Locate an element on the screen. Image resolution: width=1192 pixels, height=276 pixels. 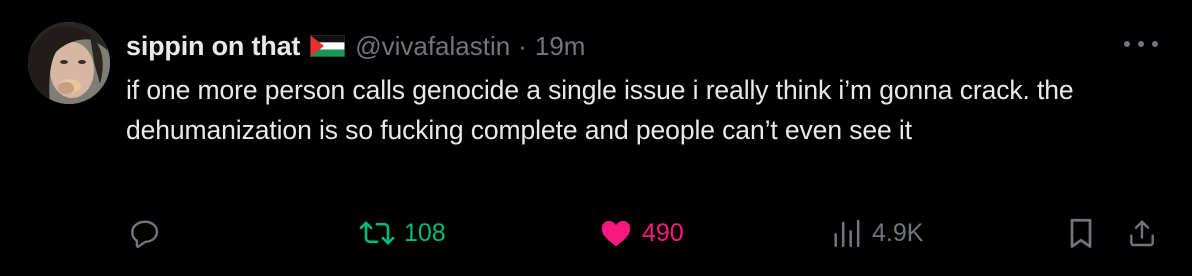
retweet-count: 108 is located at coordinates (425, 232).